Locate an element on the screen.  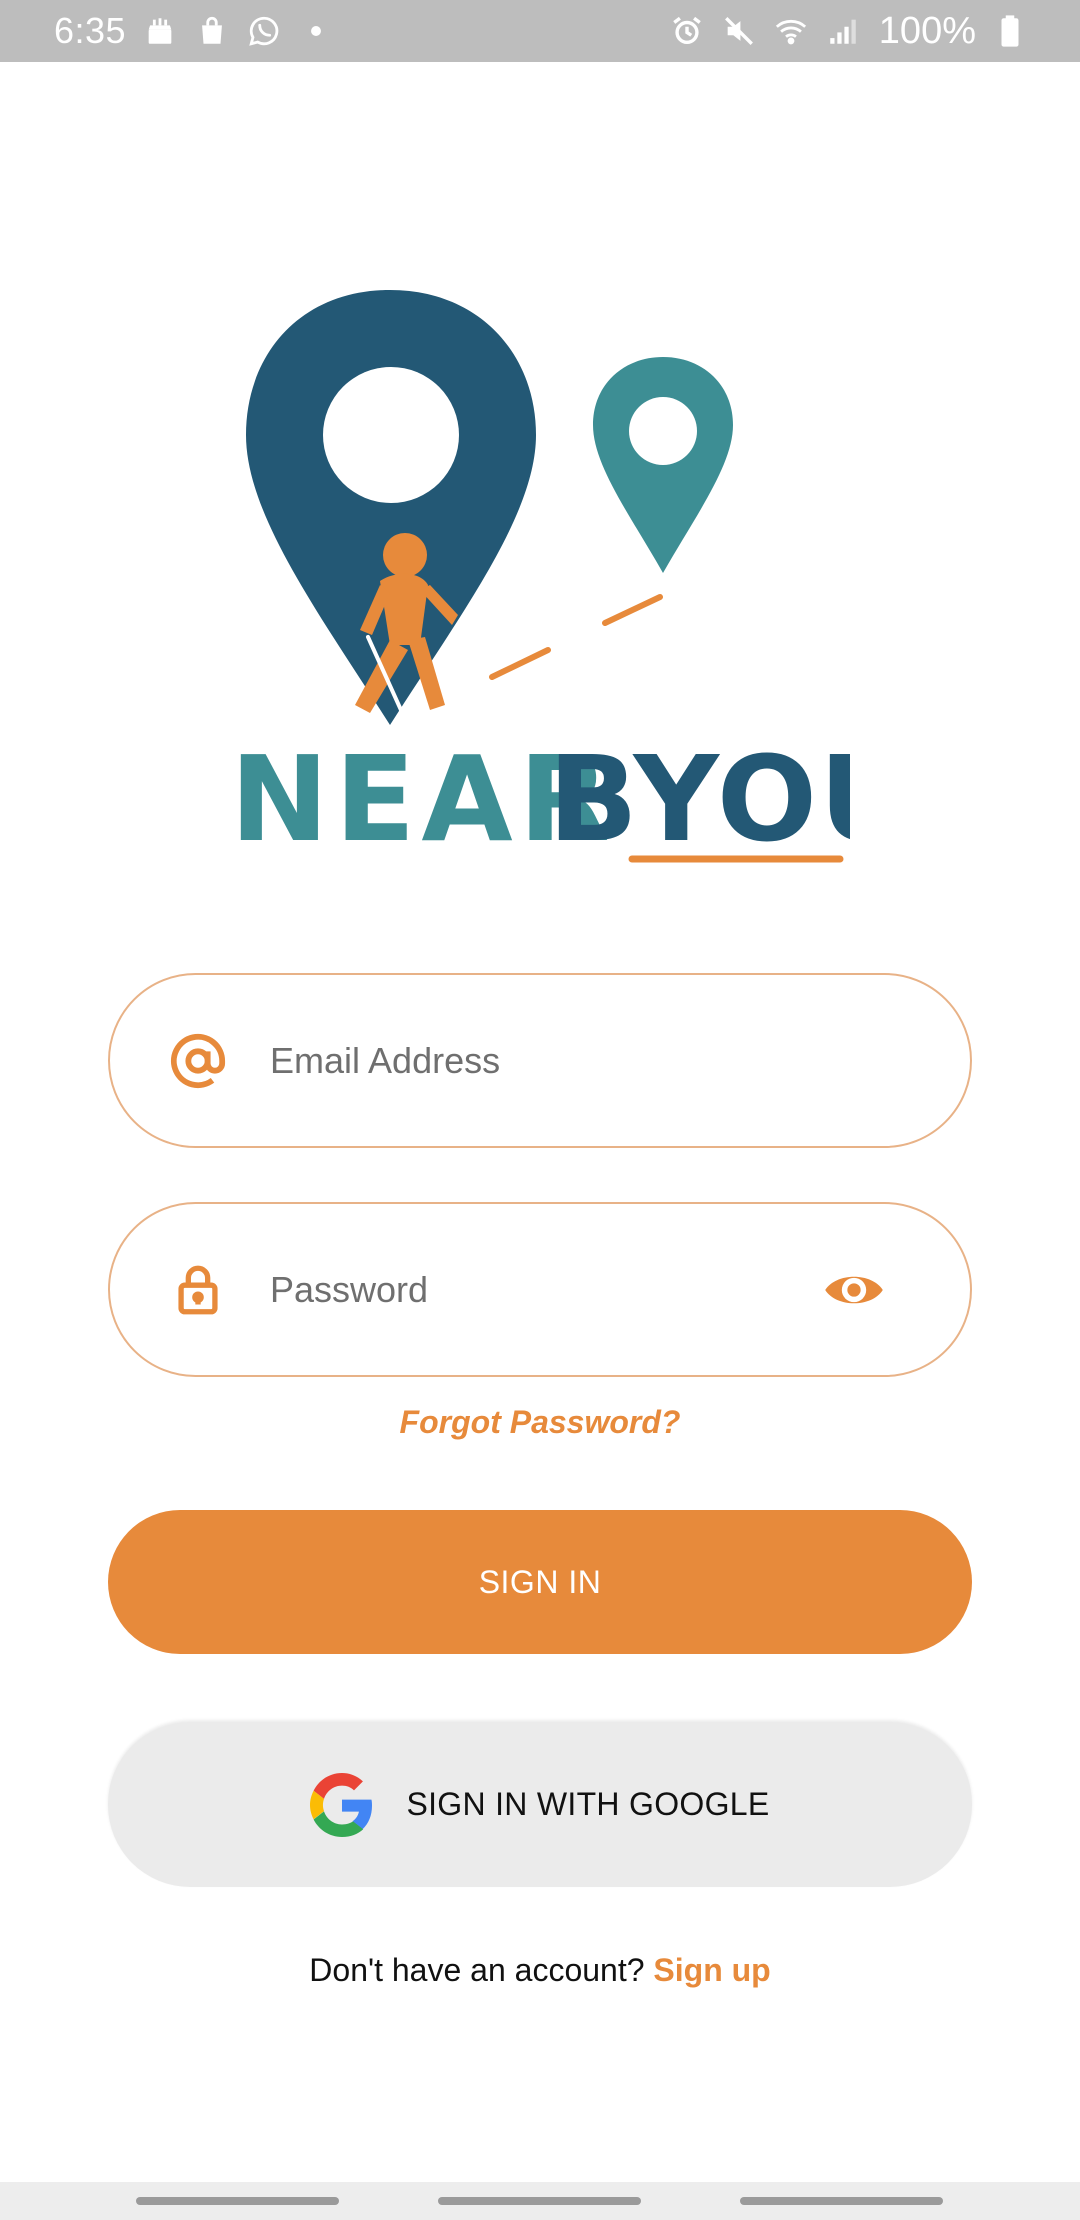
google-sign-in-button: SIGN IN WITH GOOGLE is located at coordinates (540, 1804).